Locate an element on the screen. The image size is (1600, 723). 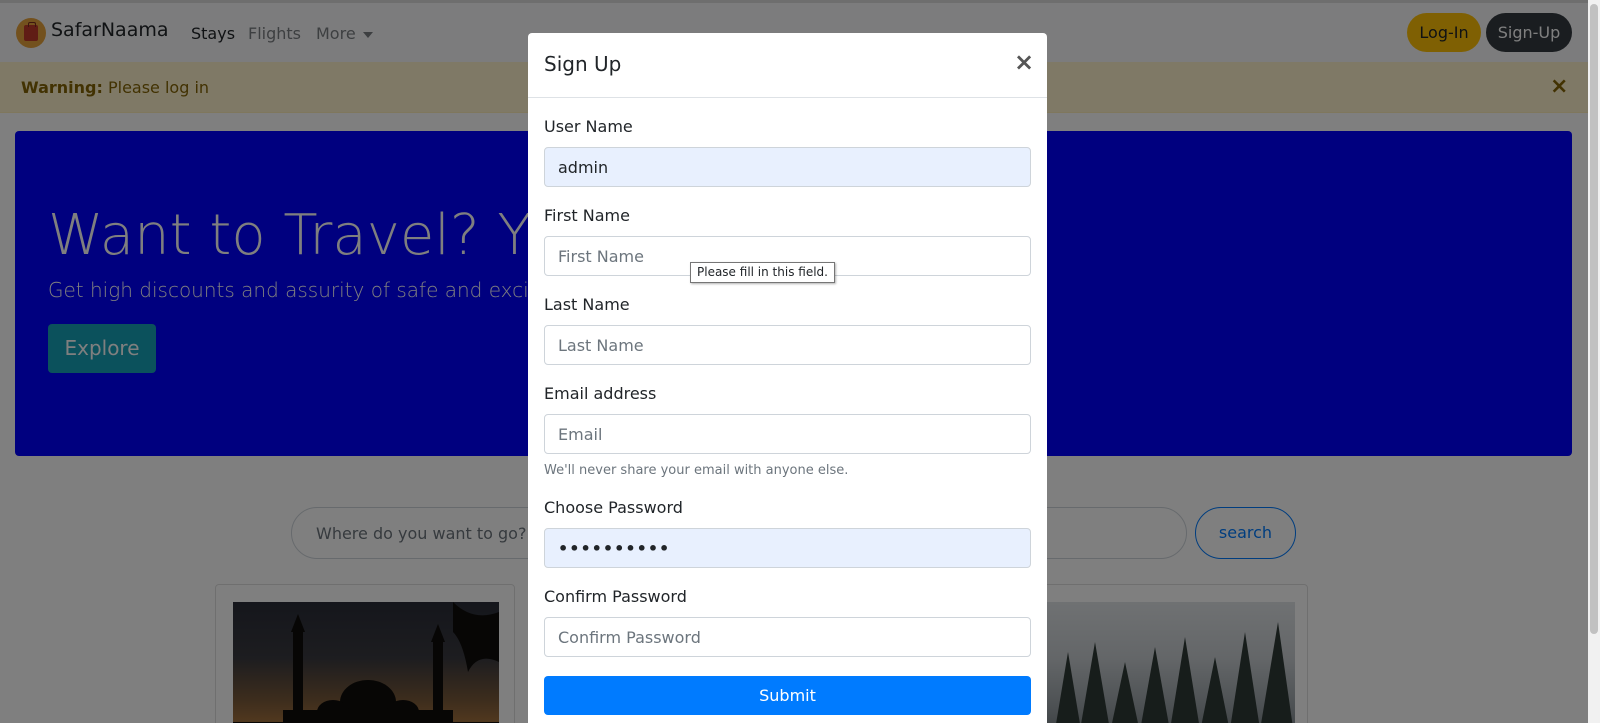
last-name-label: Last Name is located at coordinates (587, 304).